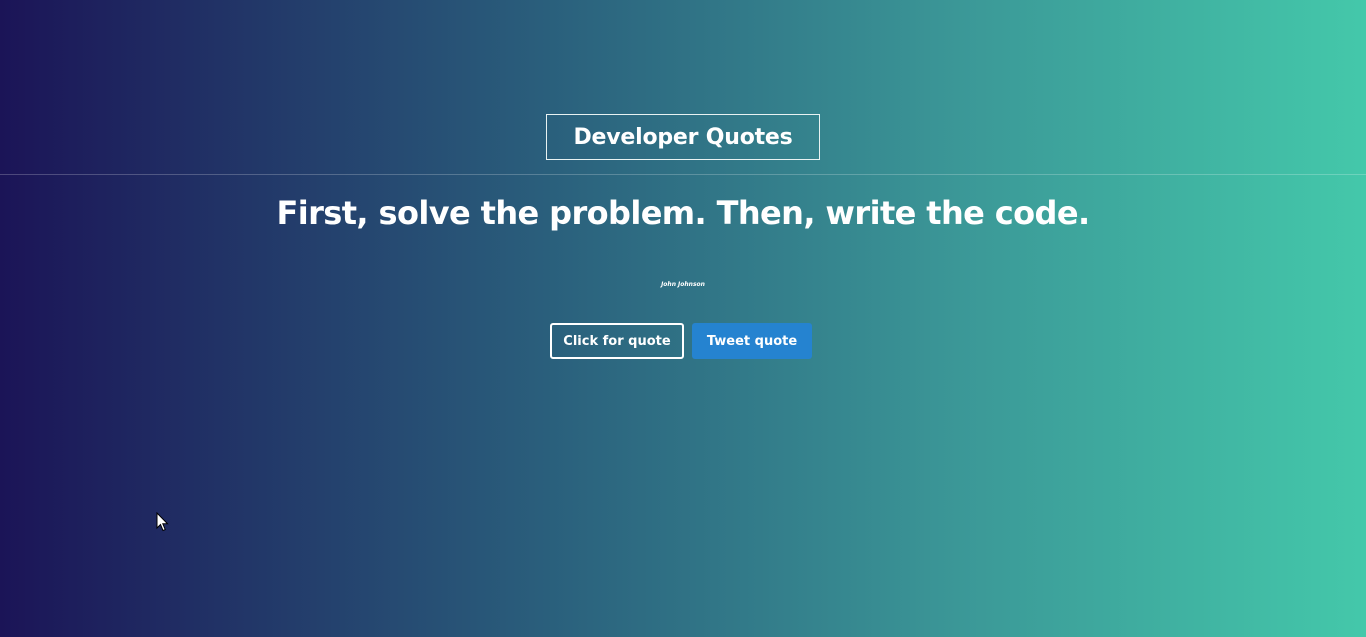  I want to click on mouse-pointer-icon, so click(163, 521).